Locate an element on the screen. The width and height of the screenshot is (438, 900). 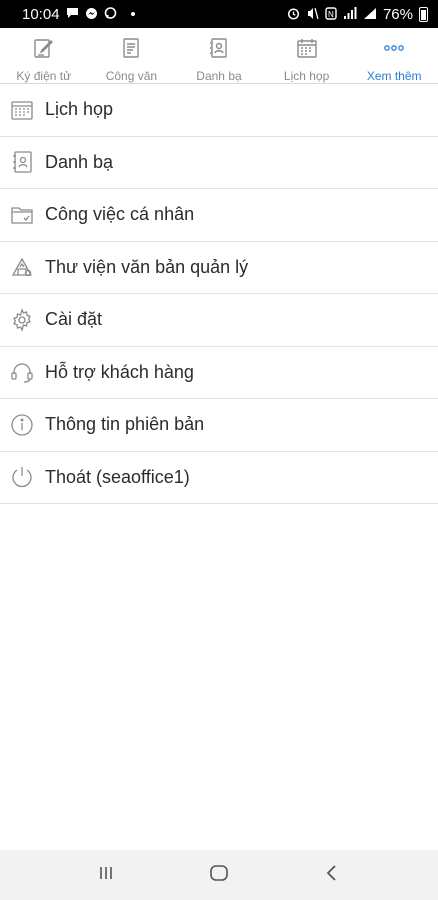
menu-item-ho-tro: Hỗ trợ khách hàng is located at coordinates (219, 373).